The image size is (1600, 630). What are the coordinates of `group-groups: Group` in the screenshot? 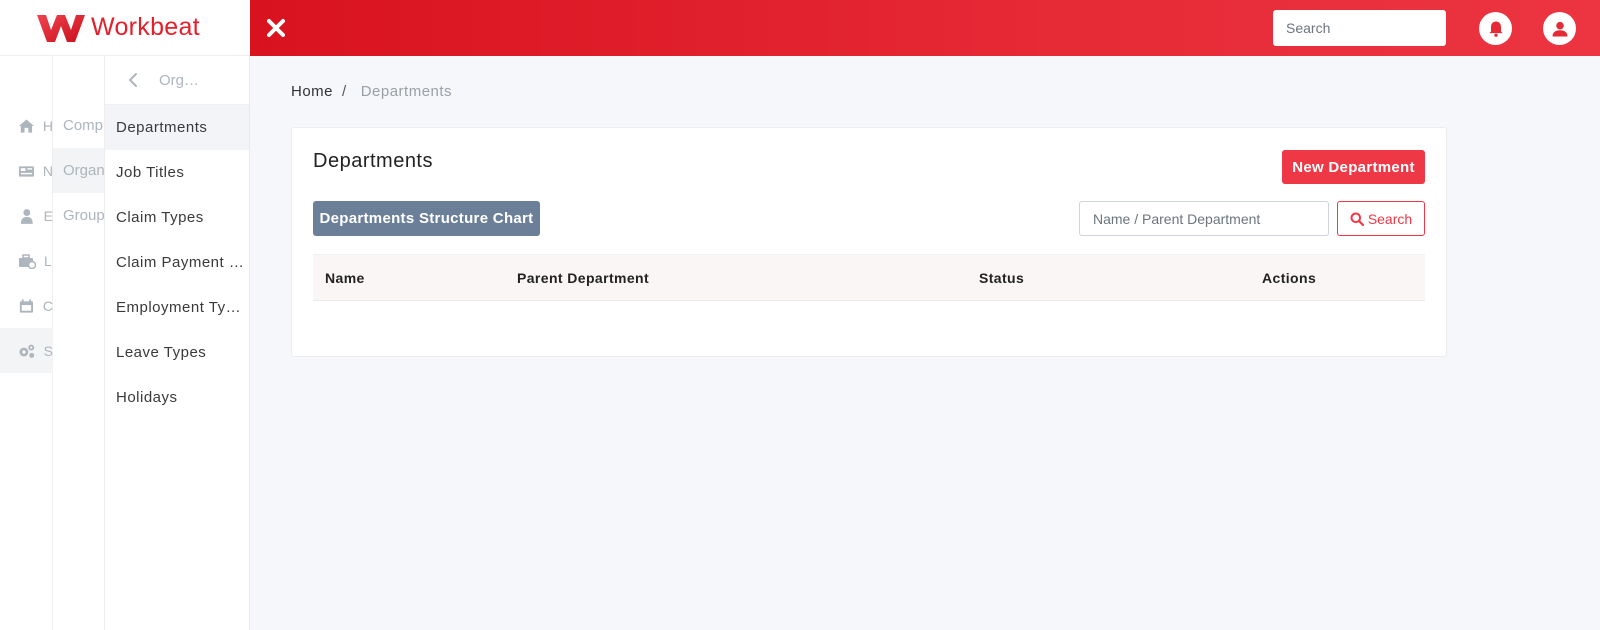 It's located at (78, 215).